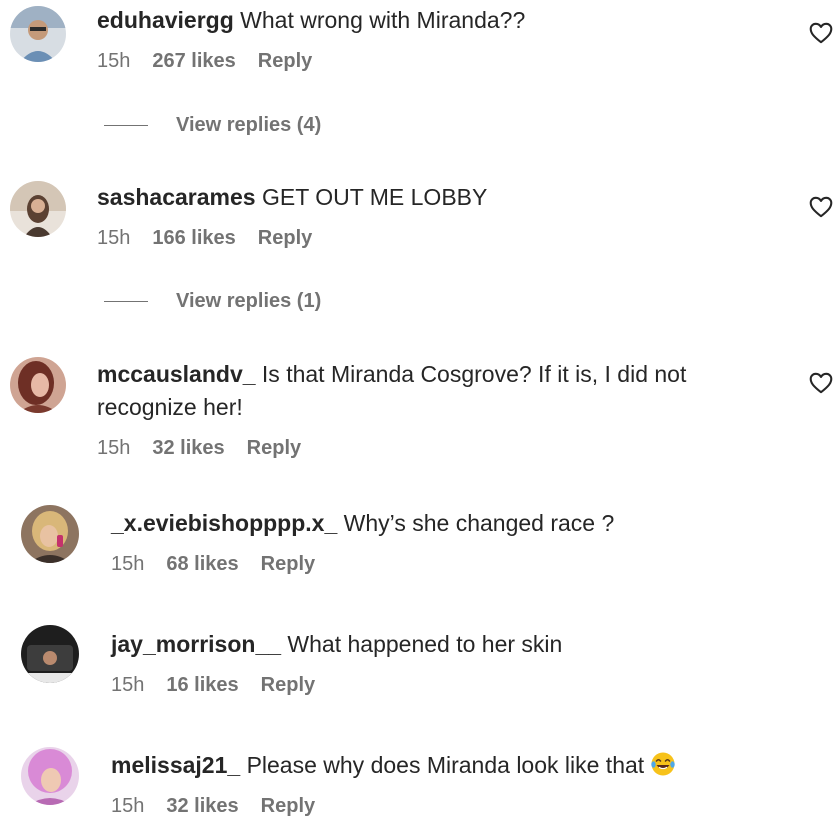  I want to click on comment-meta: 15h 166 likes Reply, so click(292, 238).